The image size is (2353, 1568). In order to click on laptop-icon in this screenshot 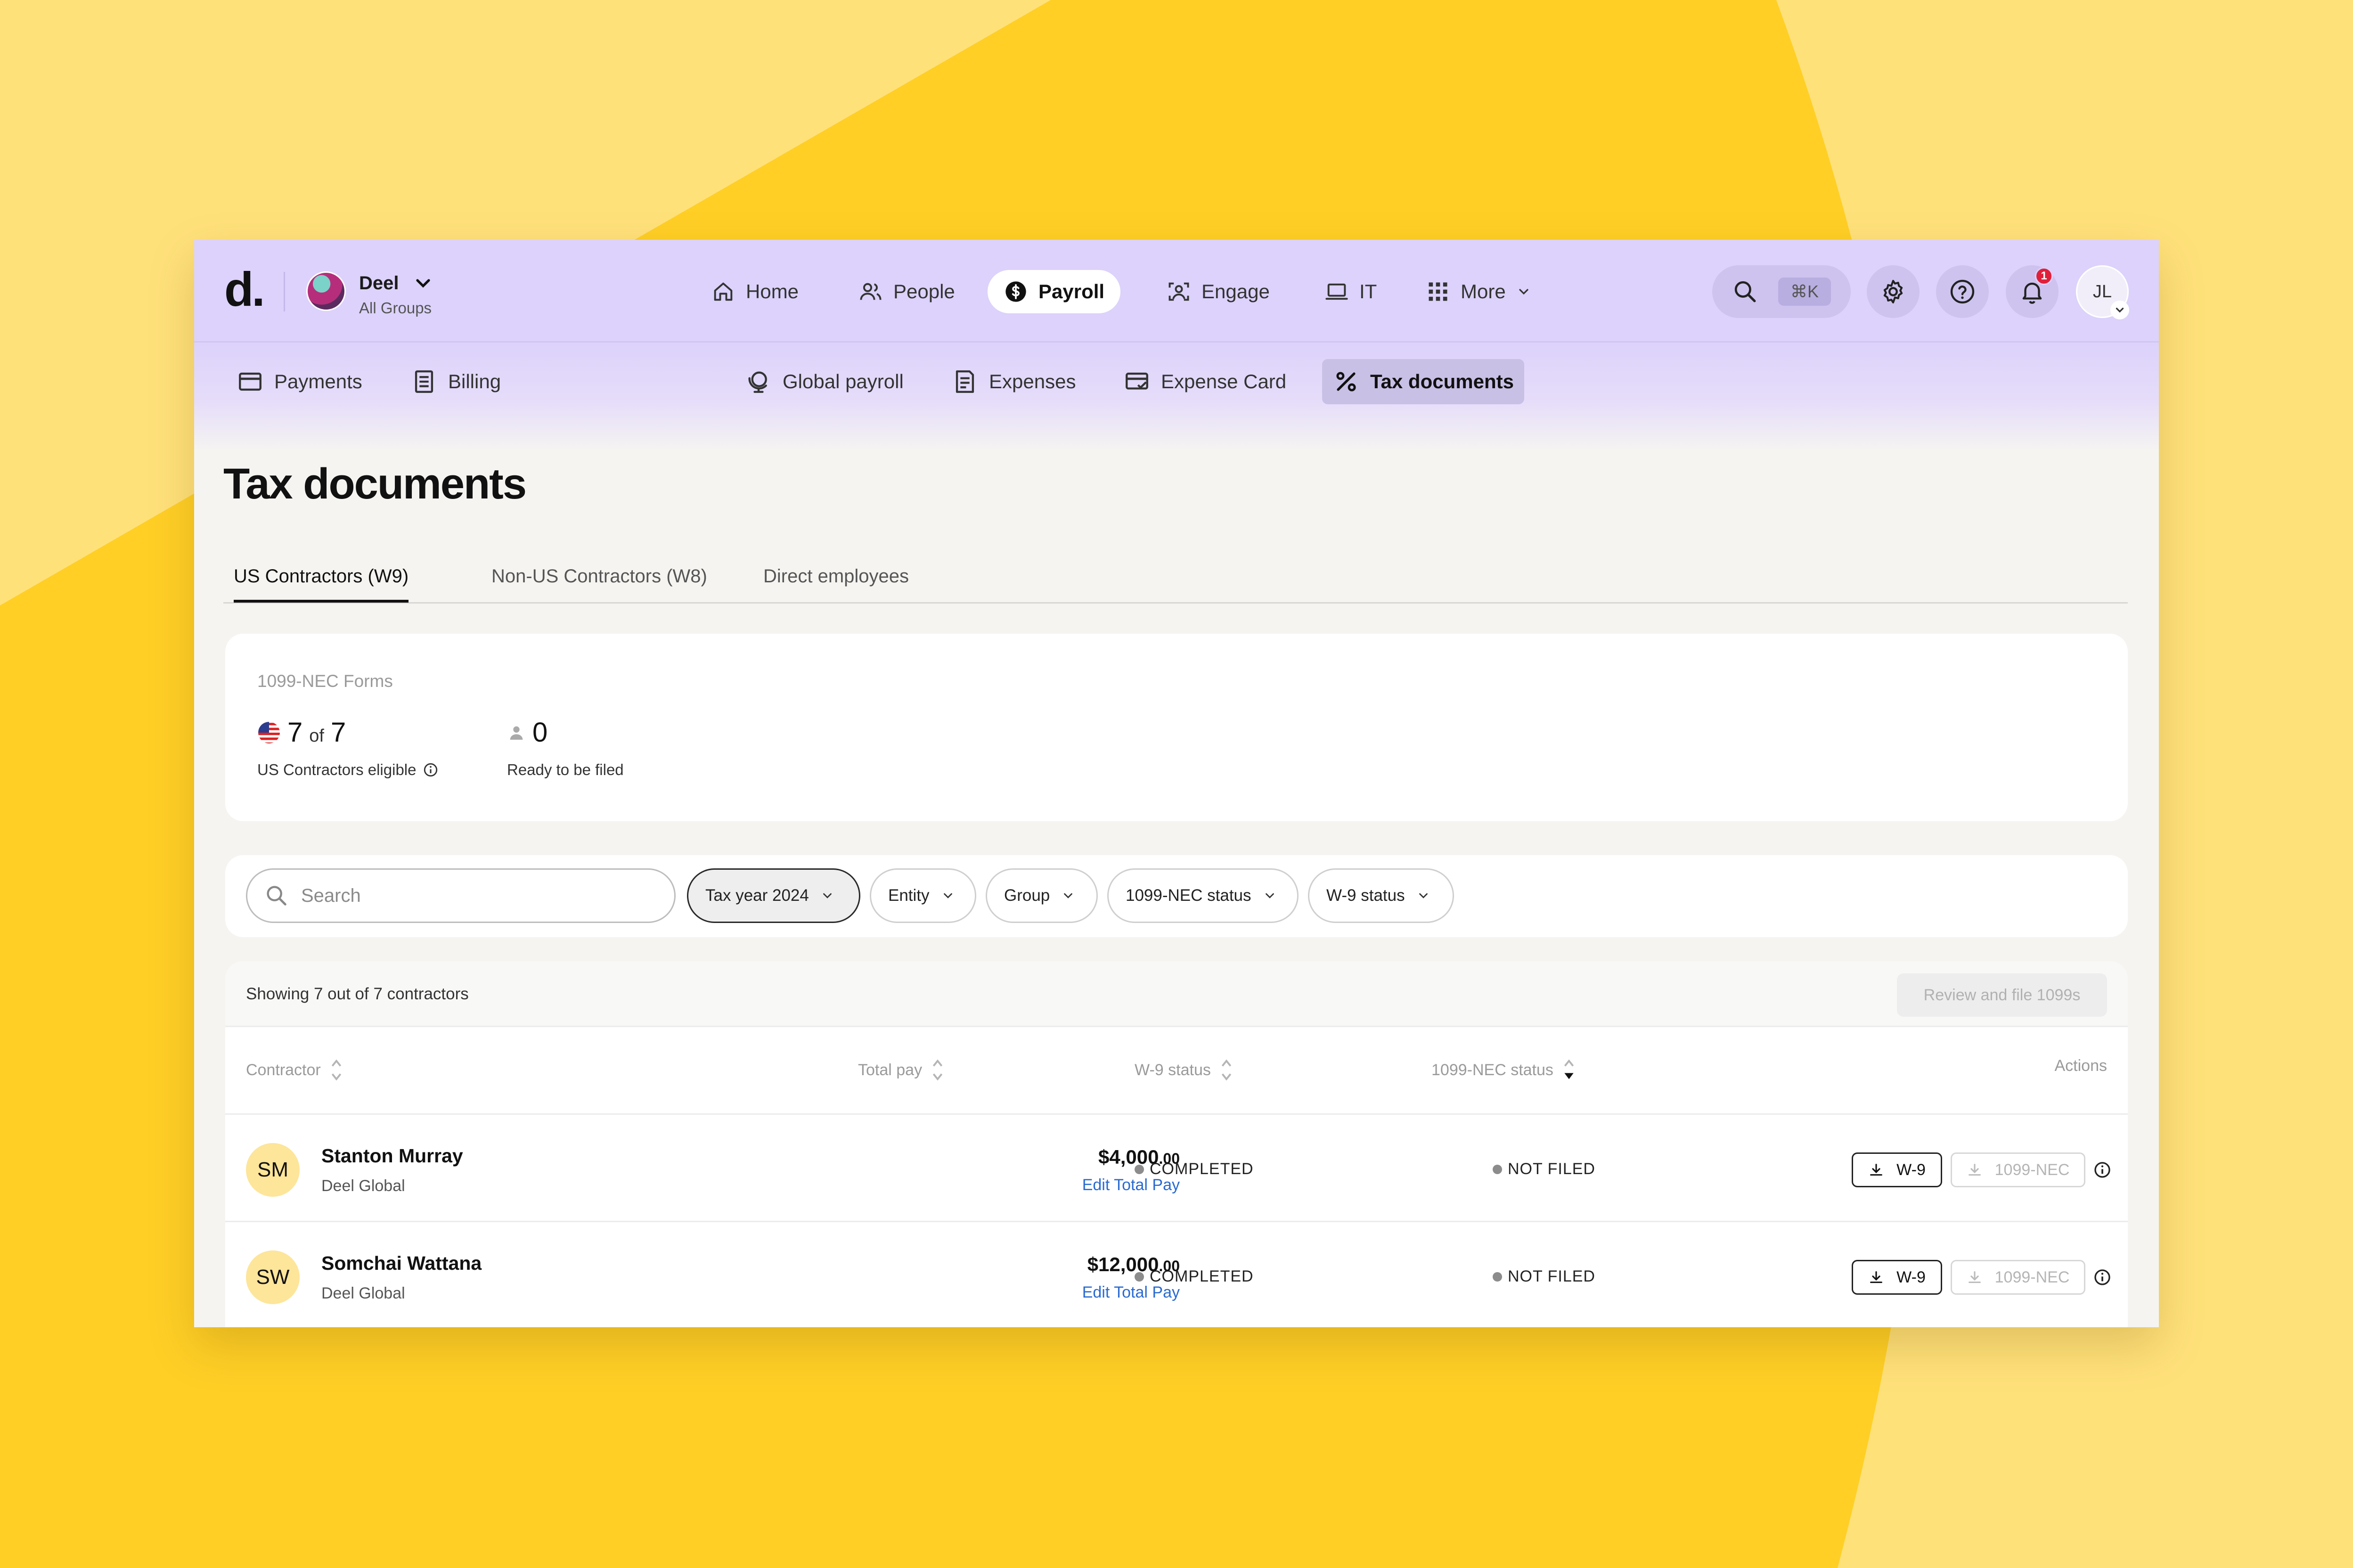, I will do `click(1336, 291)`.